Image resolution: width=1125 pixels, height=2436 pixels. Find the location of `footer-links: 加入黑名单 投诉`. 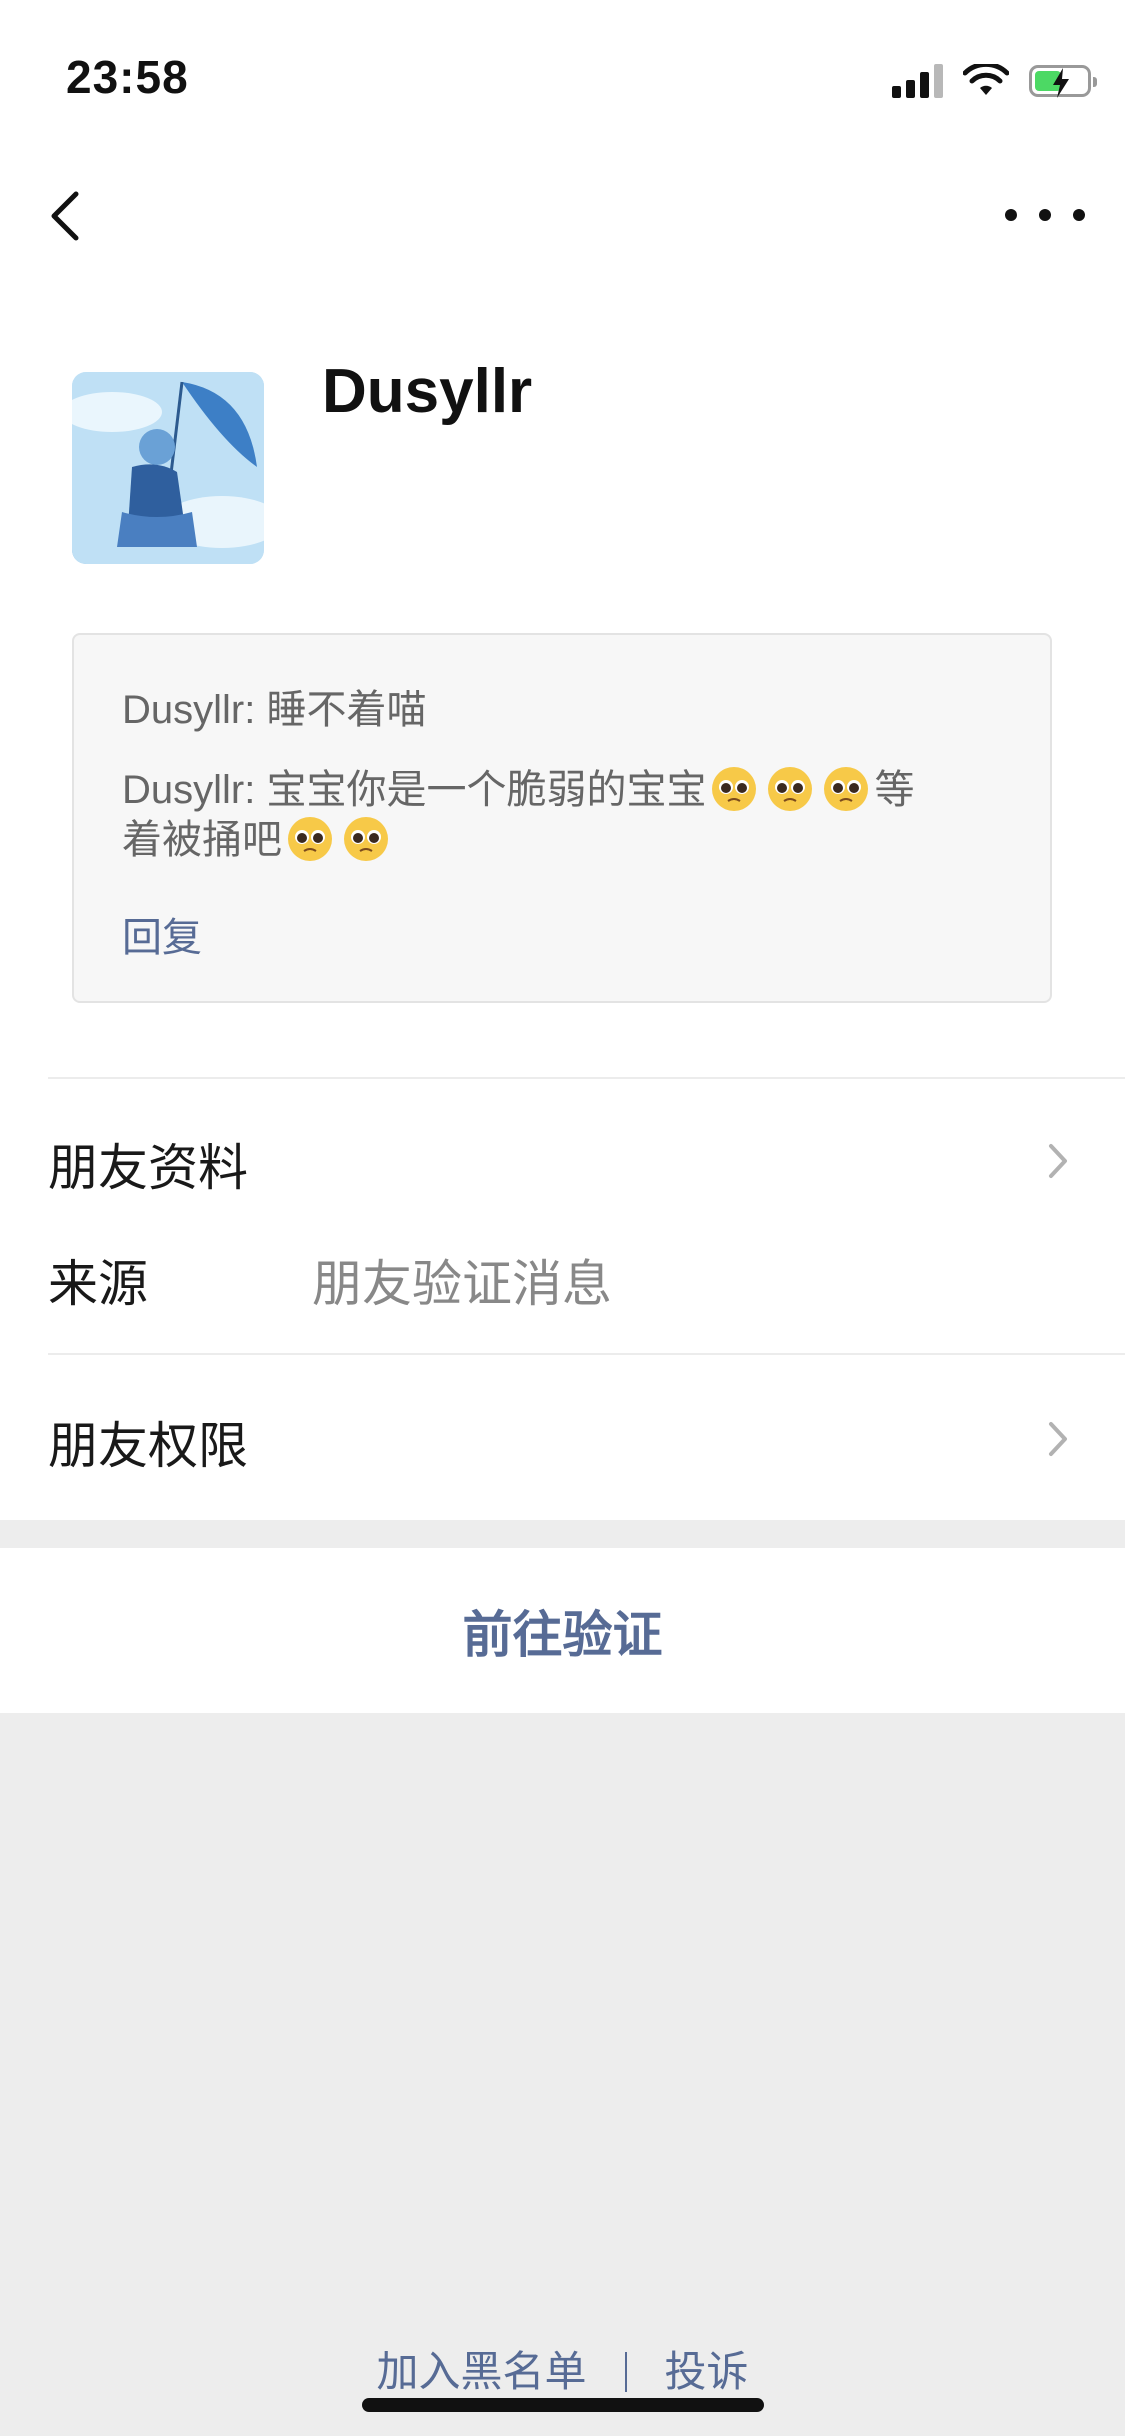

footer-links: 加入黑名单 投诉 is located at coordinates (562, 2368).